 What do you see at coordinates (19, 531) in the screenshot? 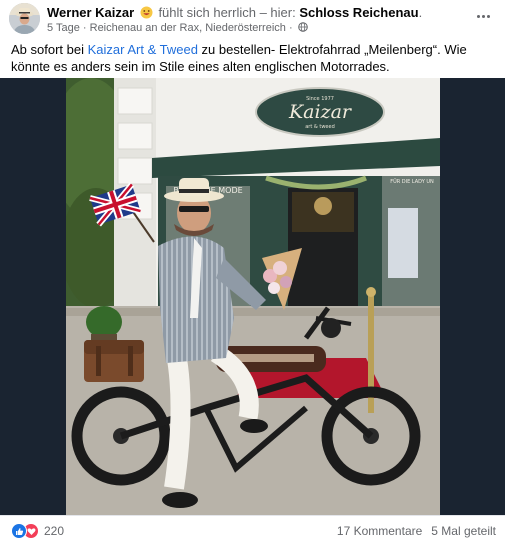
I see `like-reaction-icon` at bounding box center [19, 531].